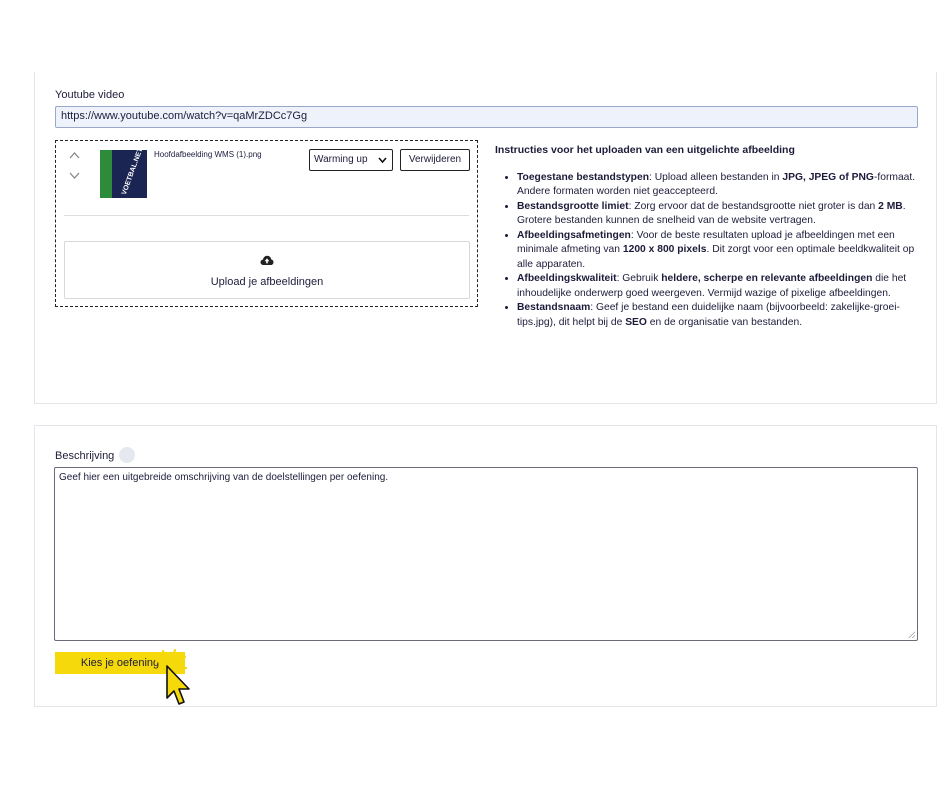 Image resolution: width=940 pixels, height=788 pixels. What do you see at coordinates (74, 156) in the screenshot?
I see `chevron-up-icon` at bounding box center [74, 156].